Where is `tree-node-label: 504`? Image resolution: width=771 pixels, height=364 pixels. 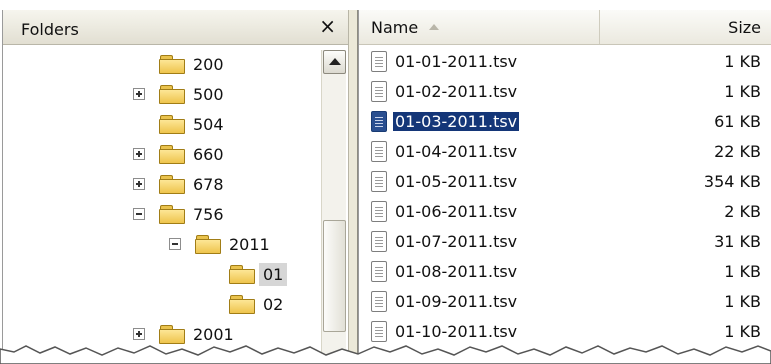 tree-node-label: 504 is located at coordinates (208, 124).